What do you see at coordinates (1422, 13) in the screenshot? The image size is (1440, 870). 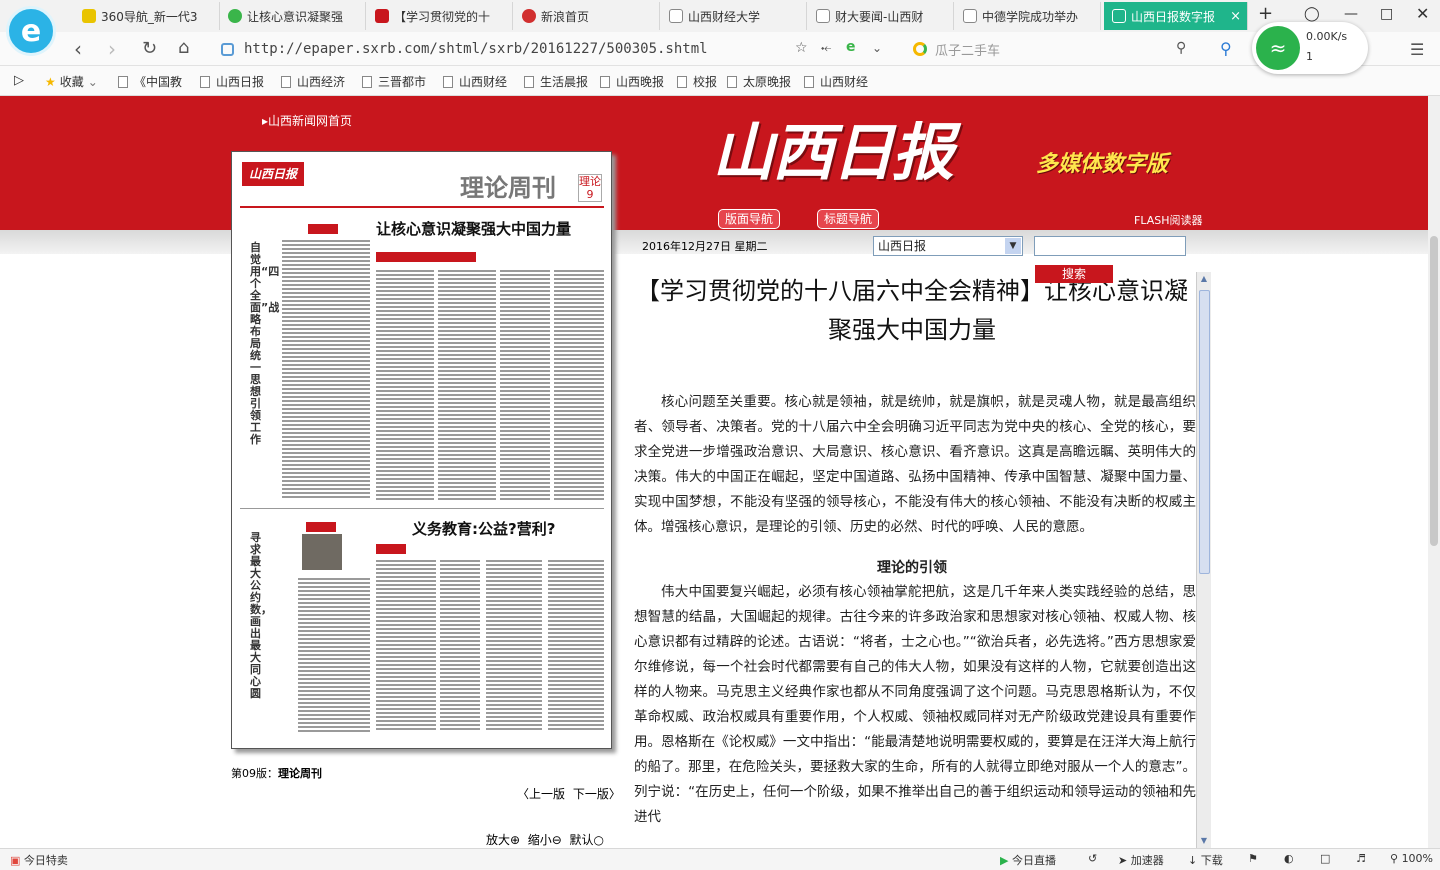 I see `close-window-icon: ✕` at bounding box center [1422, 13].